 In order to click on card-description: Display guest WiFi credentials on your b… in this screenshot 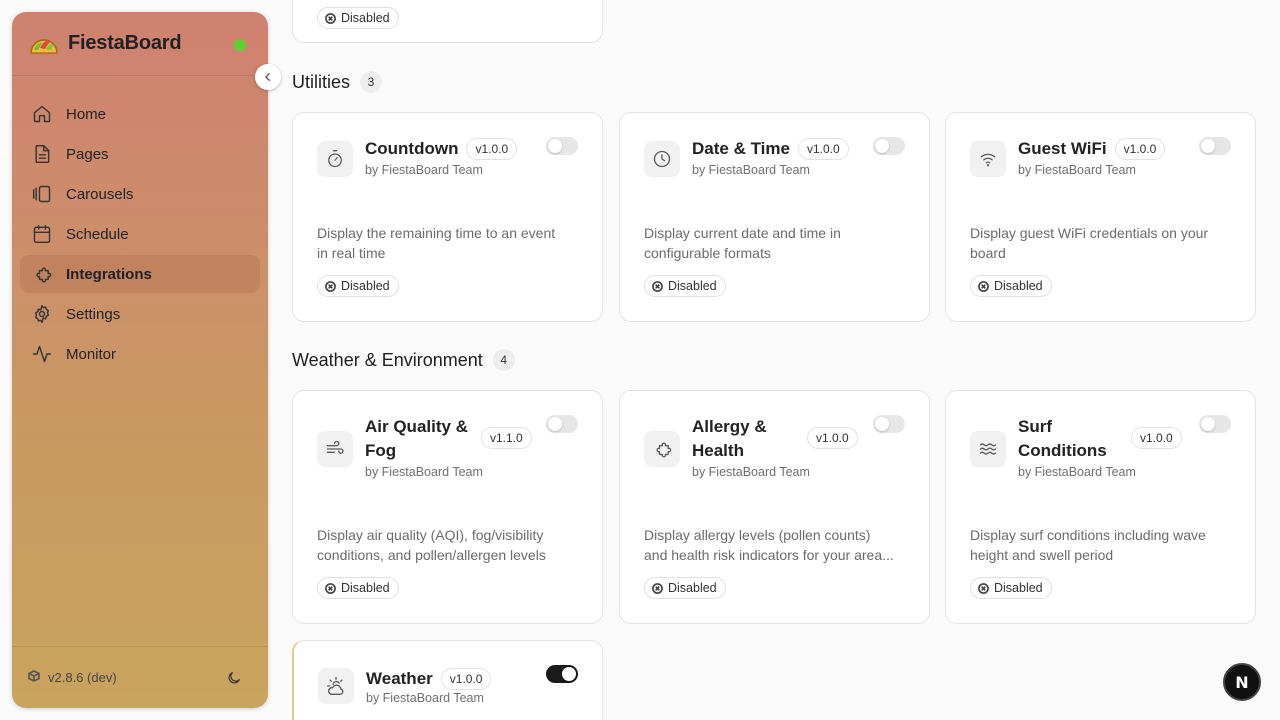, I will do `click(1101, 243)`.